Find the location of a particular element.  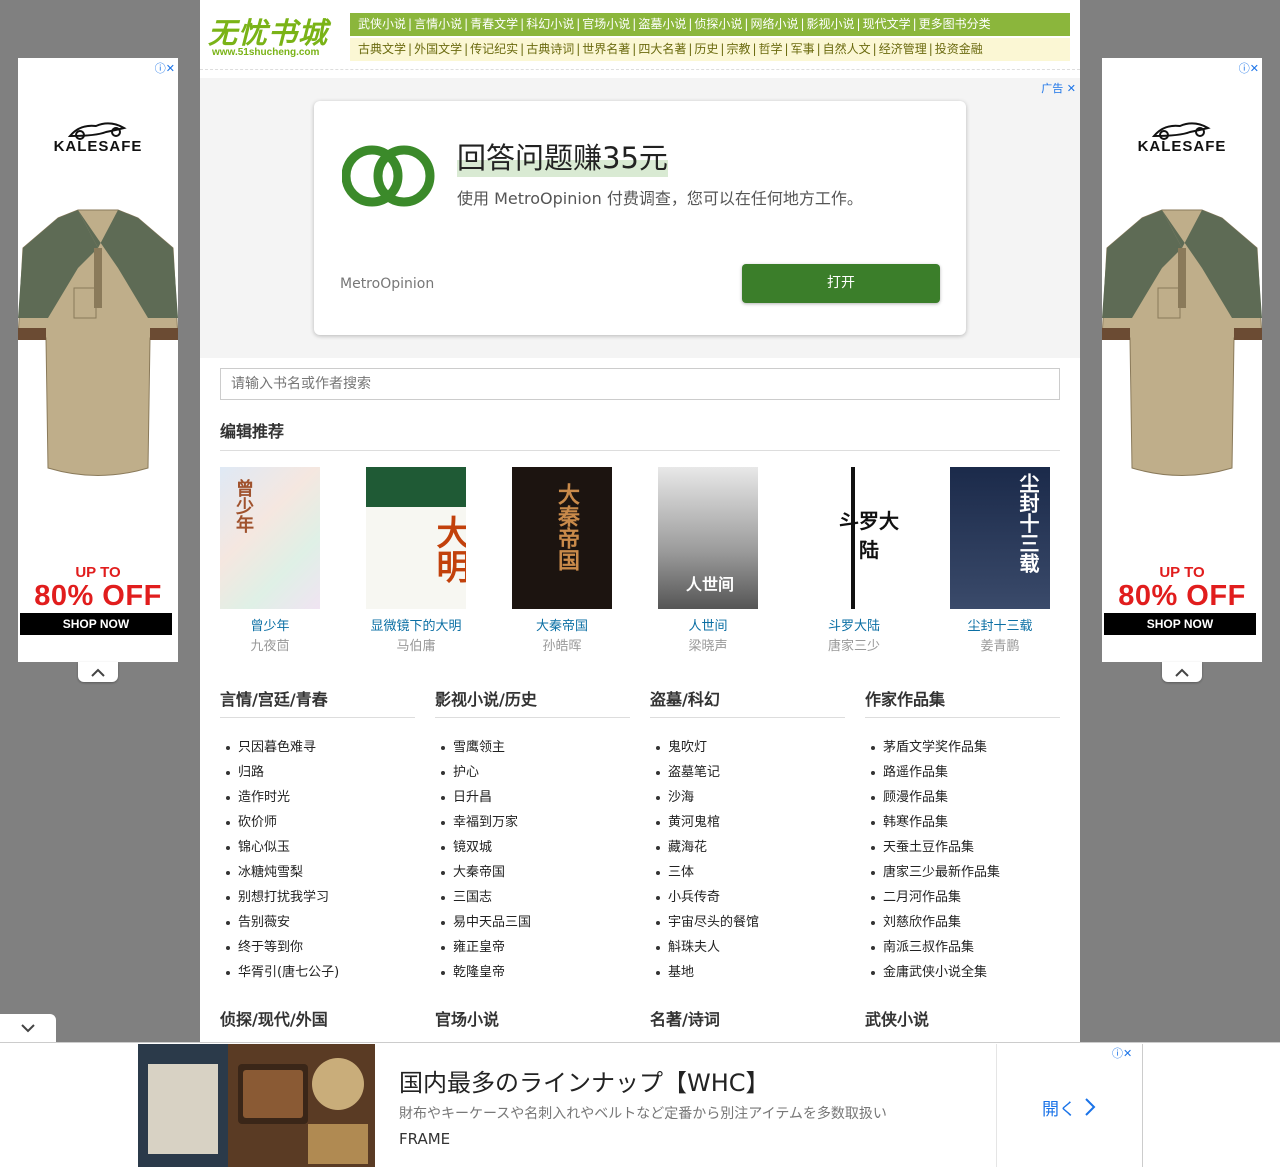

search-input is located at coordinates (640, 384).